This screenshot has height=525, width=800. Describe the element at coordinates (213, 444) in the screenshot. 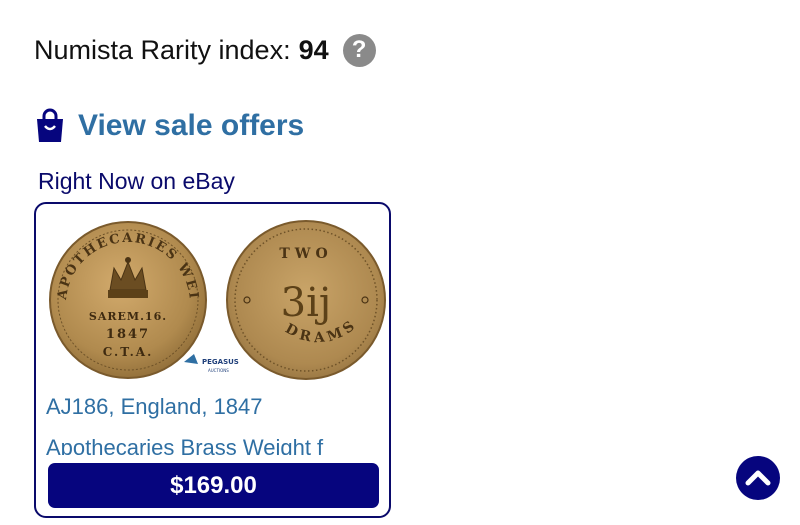

I see `item-subtitle: Apothecaries Brass Weight f` at that location.